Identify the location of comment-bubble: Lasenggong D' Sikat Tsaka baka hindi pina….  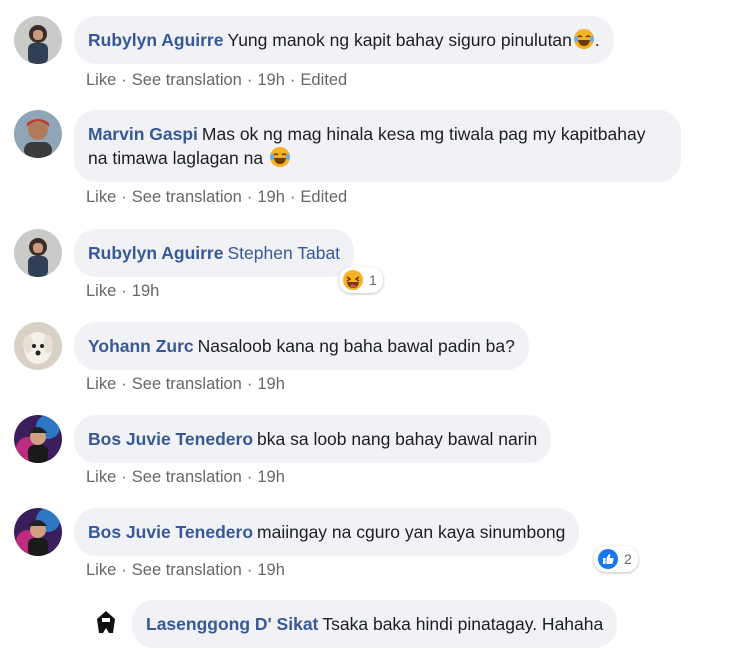
(375, 624).